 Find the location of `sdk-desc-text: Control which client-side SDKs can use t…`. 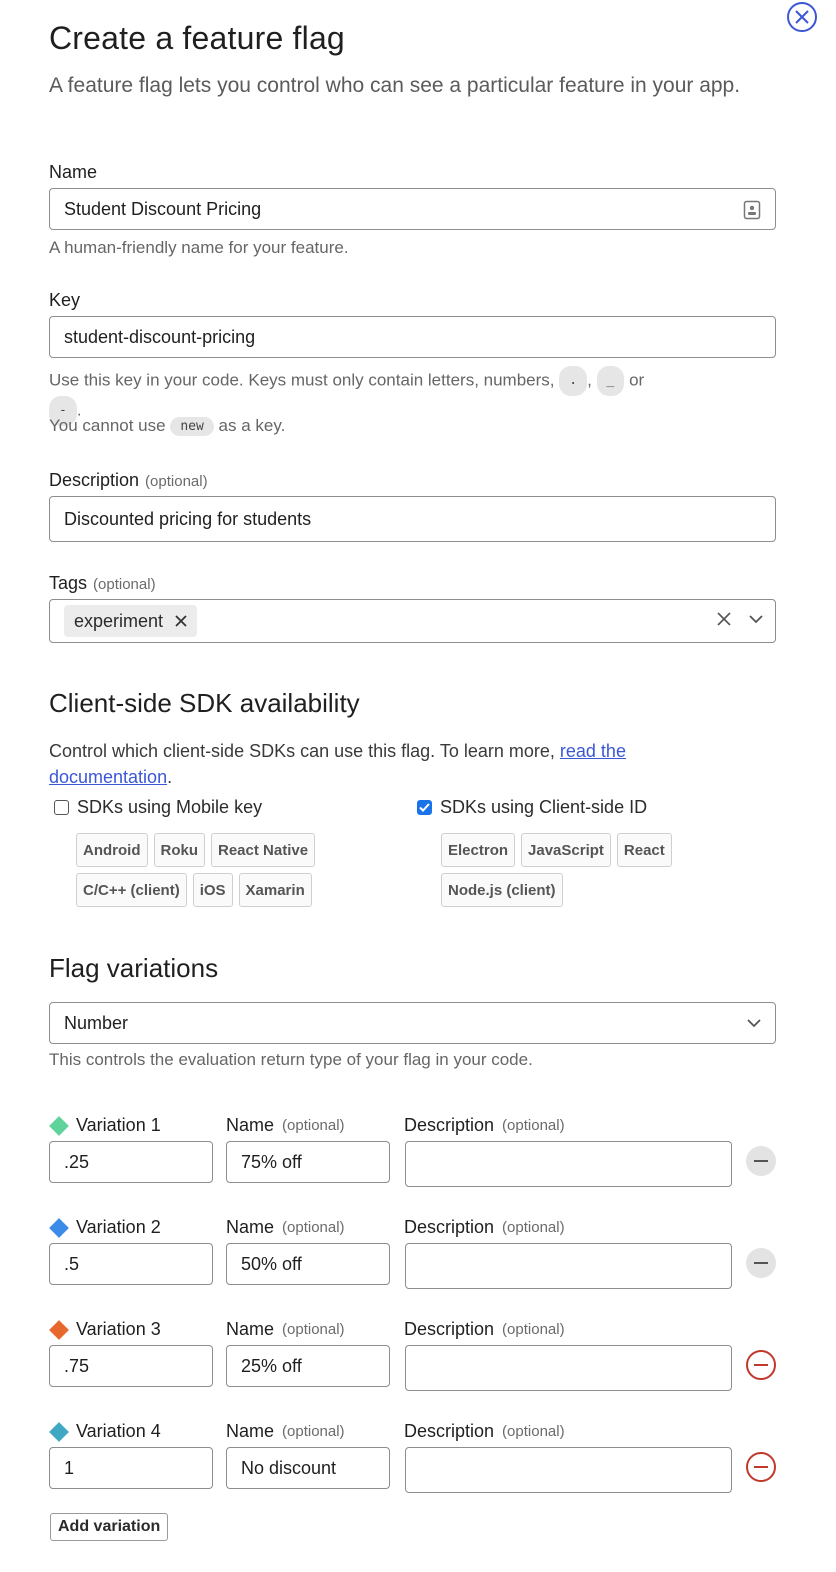

sdk-desc-text: Control which client-side SDKs can use t… is located at coordinates (304, 751).